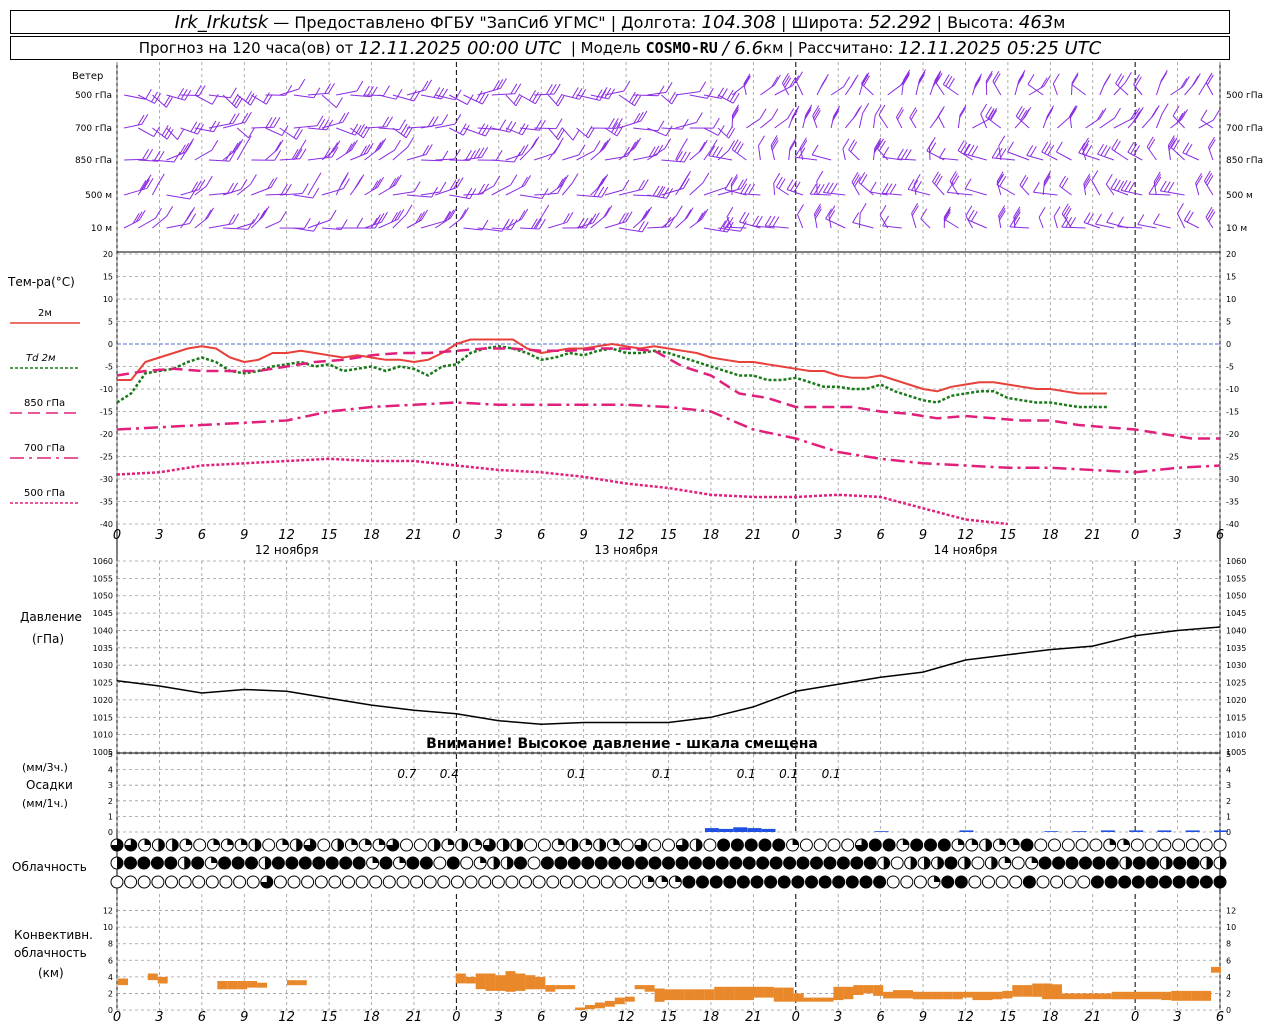  What do you see at coordinates (51, 617) in the screenshot?
I see `pressure-title: Давление` at bounding box center [51, 617].